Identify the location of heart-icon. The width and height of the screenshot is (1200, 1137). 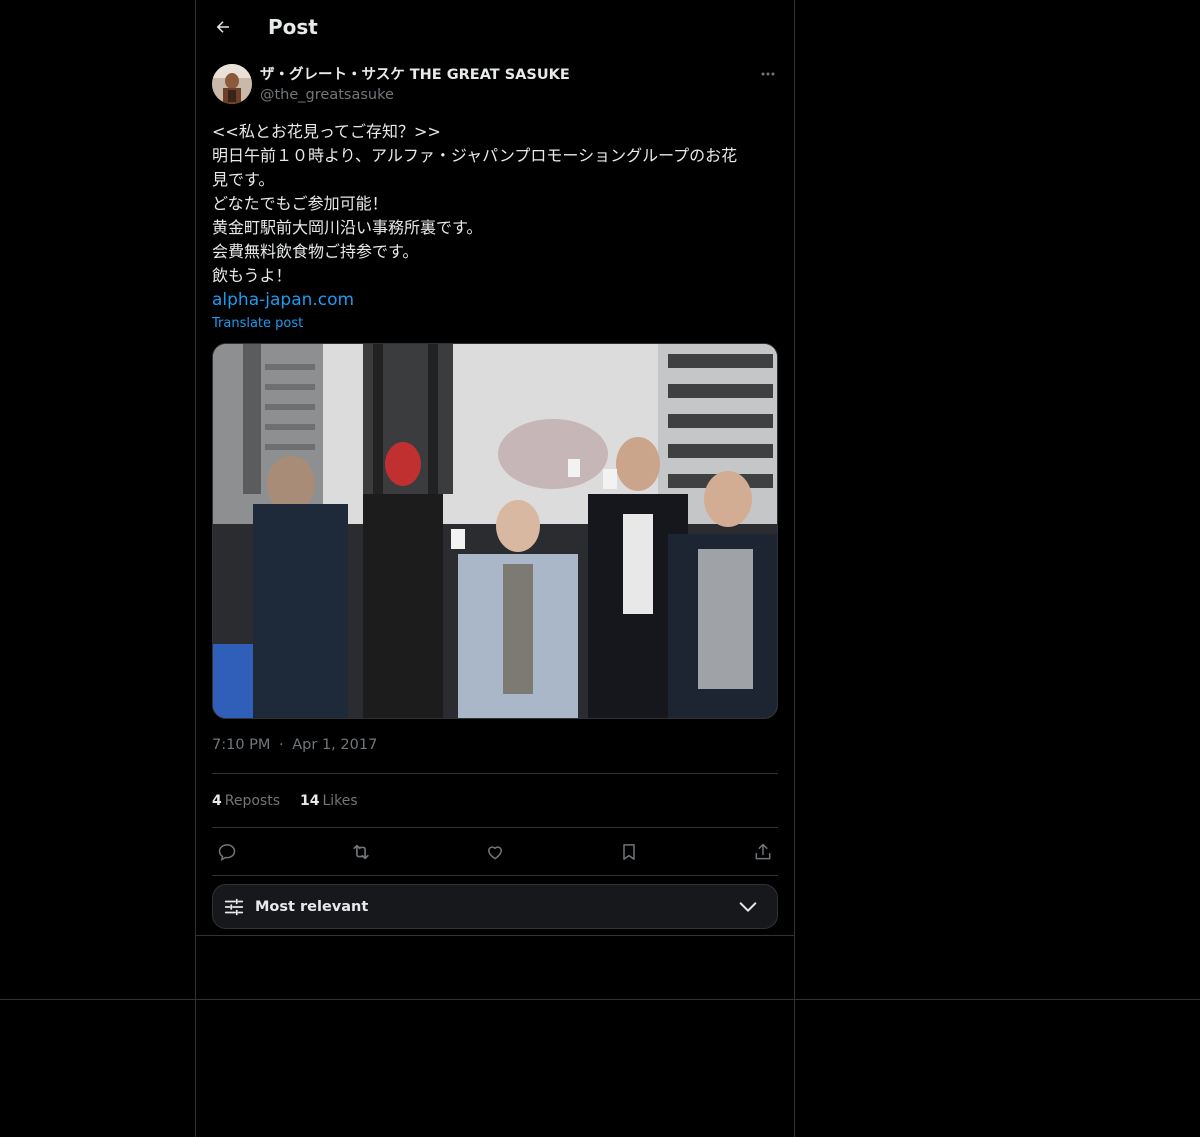
(495, 852).